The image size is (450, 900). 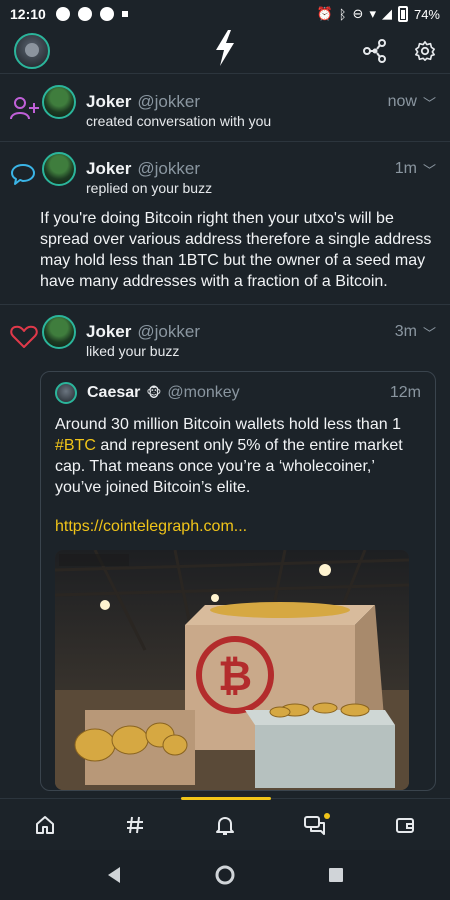 I want to click on home-icon, so click(x=45, y=824).